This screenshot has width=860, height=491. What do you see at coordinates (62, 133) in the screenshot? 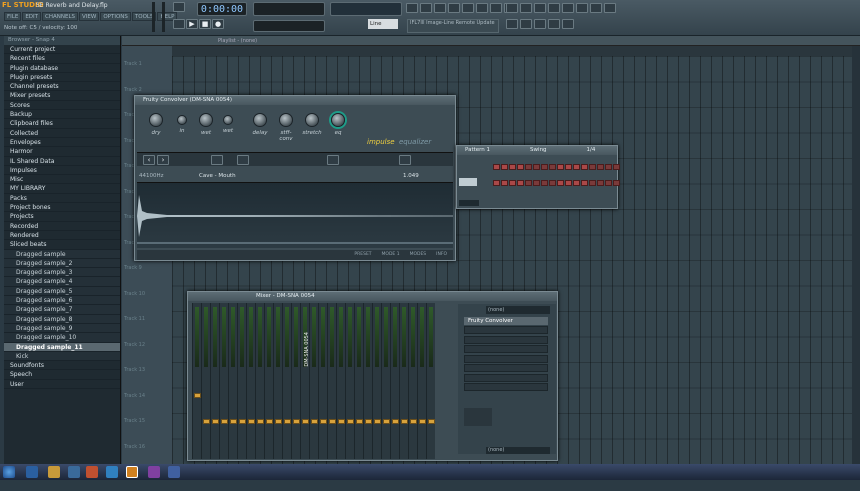
I see `browser-item: Collected` at bounding box center [62, 133].